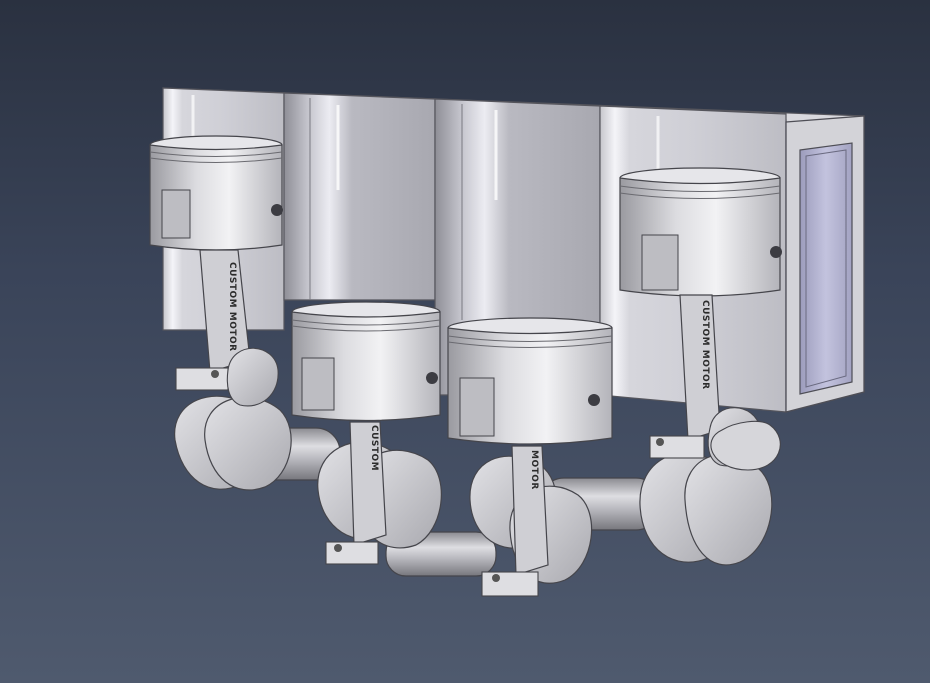 This screenshot has height=683, width=930. What do you see at coordinates (825, 264) in the screenshot?
I see `end-plate` at bounding box center [825, 264].